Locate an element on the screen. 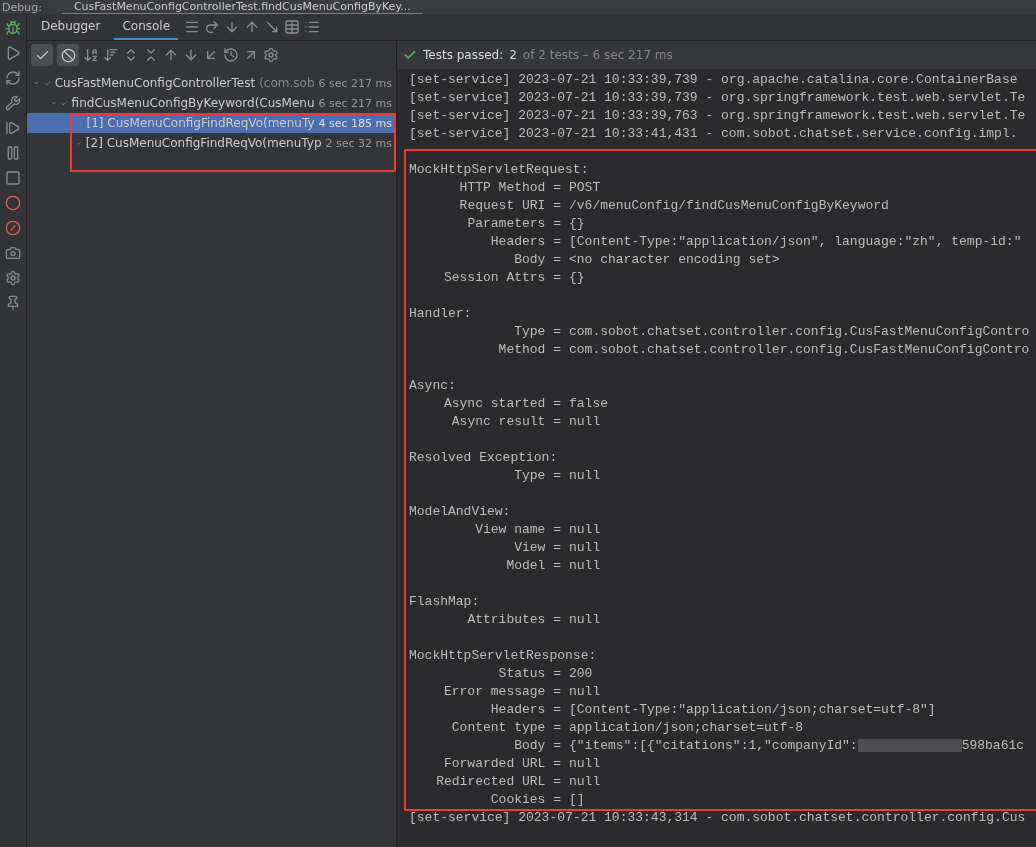 The width and height of the screenshot is (1036, 847). field-key: Attributes = is located at coordinates (485, 620).